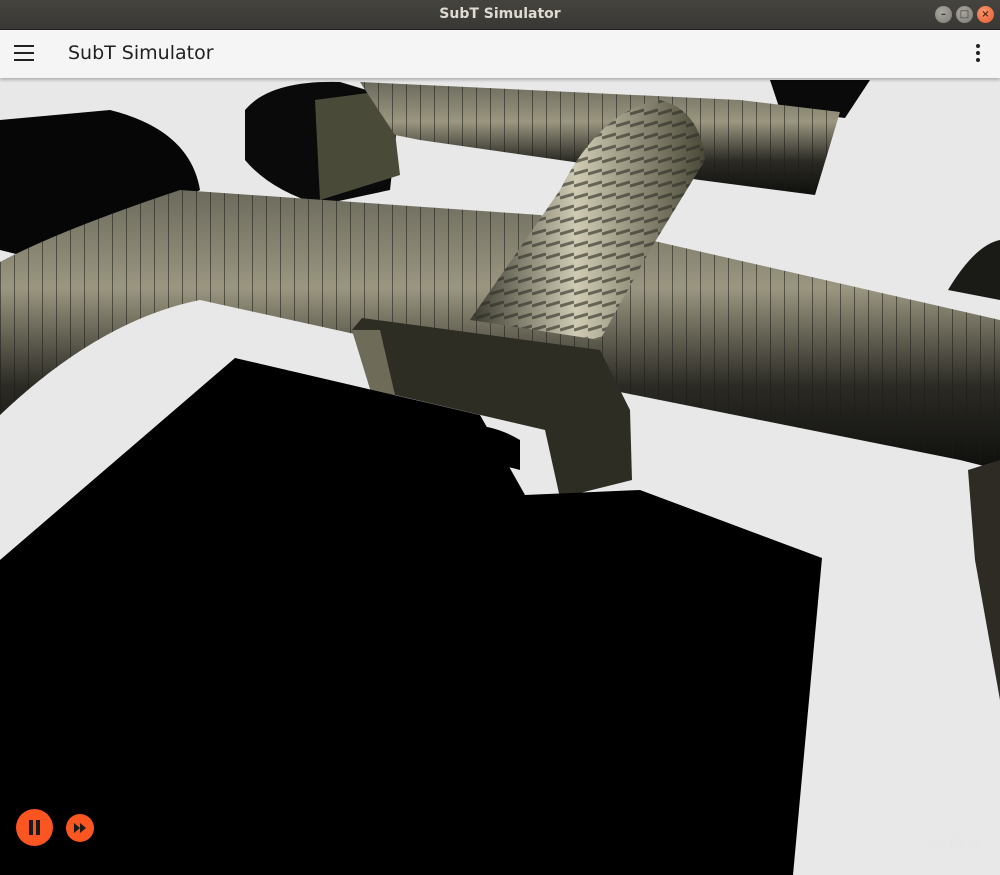 The image size is (1000, 875). I want to click on window-controls: – □ ×, so click(964, 14).